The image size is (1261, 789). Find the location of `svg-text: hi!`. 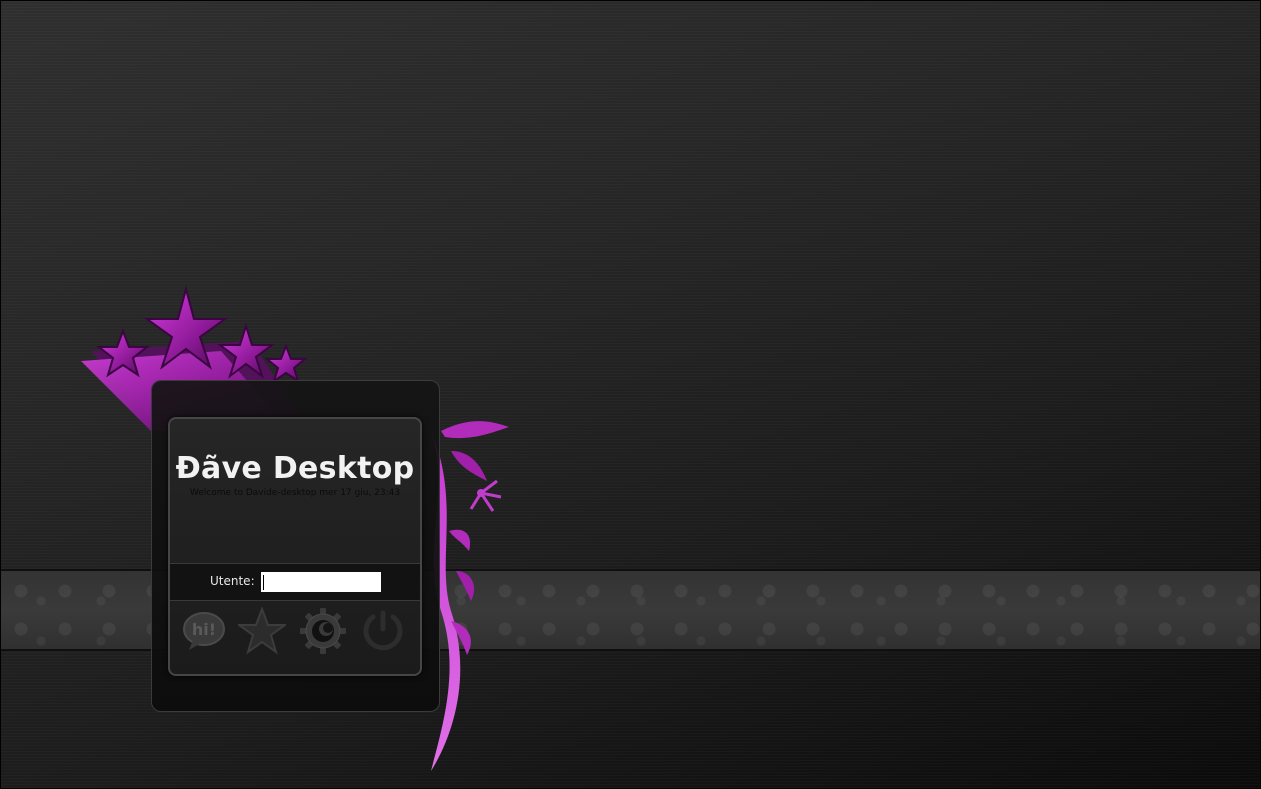

svg-text: hi! is located at coordinates (204, 629).